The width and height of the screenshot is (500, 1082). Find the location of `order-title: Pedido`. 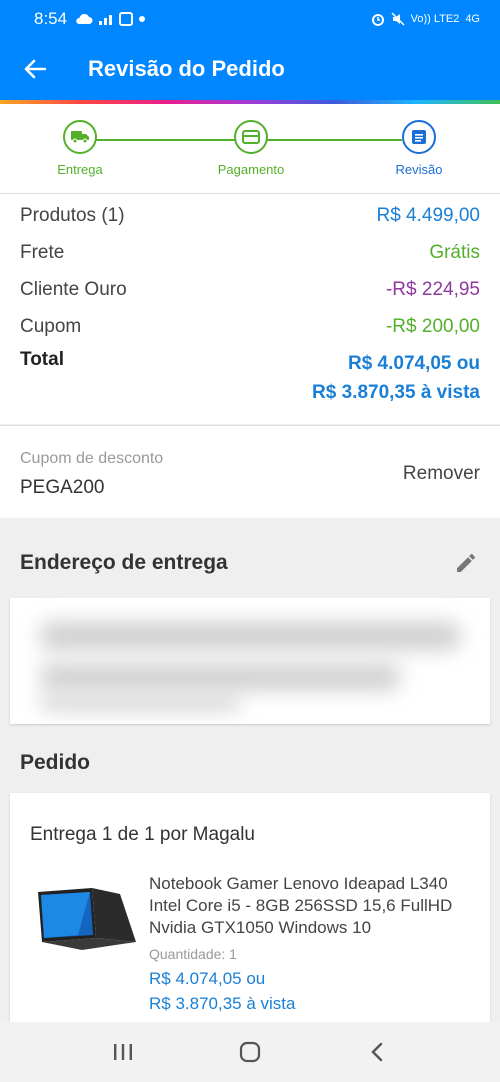

order-title: Pedido is located at coordinates (55, 762).